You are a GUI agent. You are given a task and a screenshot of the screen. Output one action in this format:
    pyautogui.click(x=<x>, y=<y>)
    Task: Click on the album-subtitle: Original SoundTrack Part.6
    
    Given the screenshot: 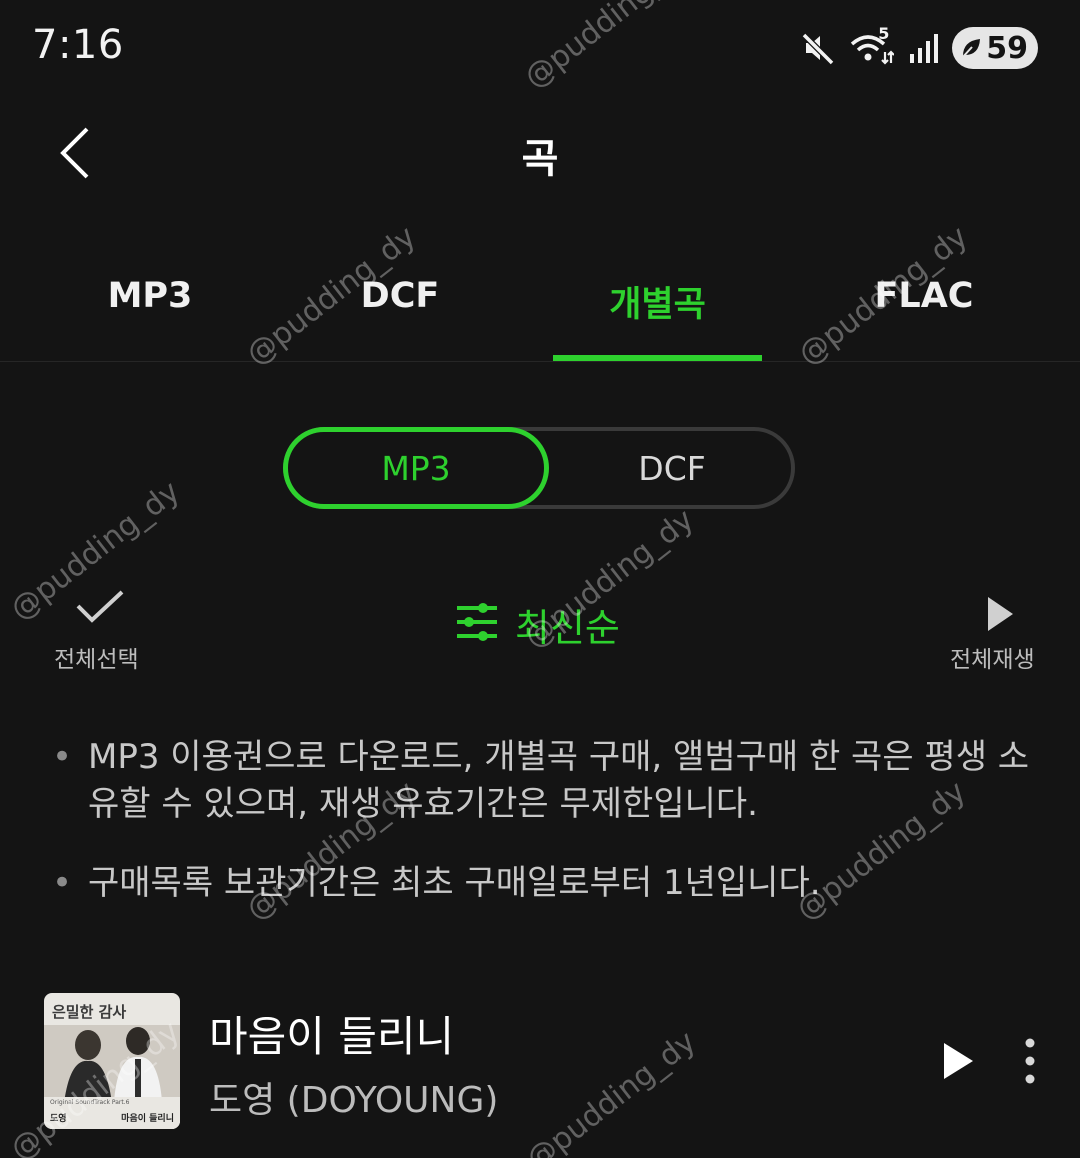 What is the action you would take?
    pyautogui.click(x=90, y=1102)
    